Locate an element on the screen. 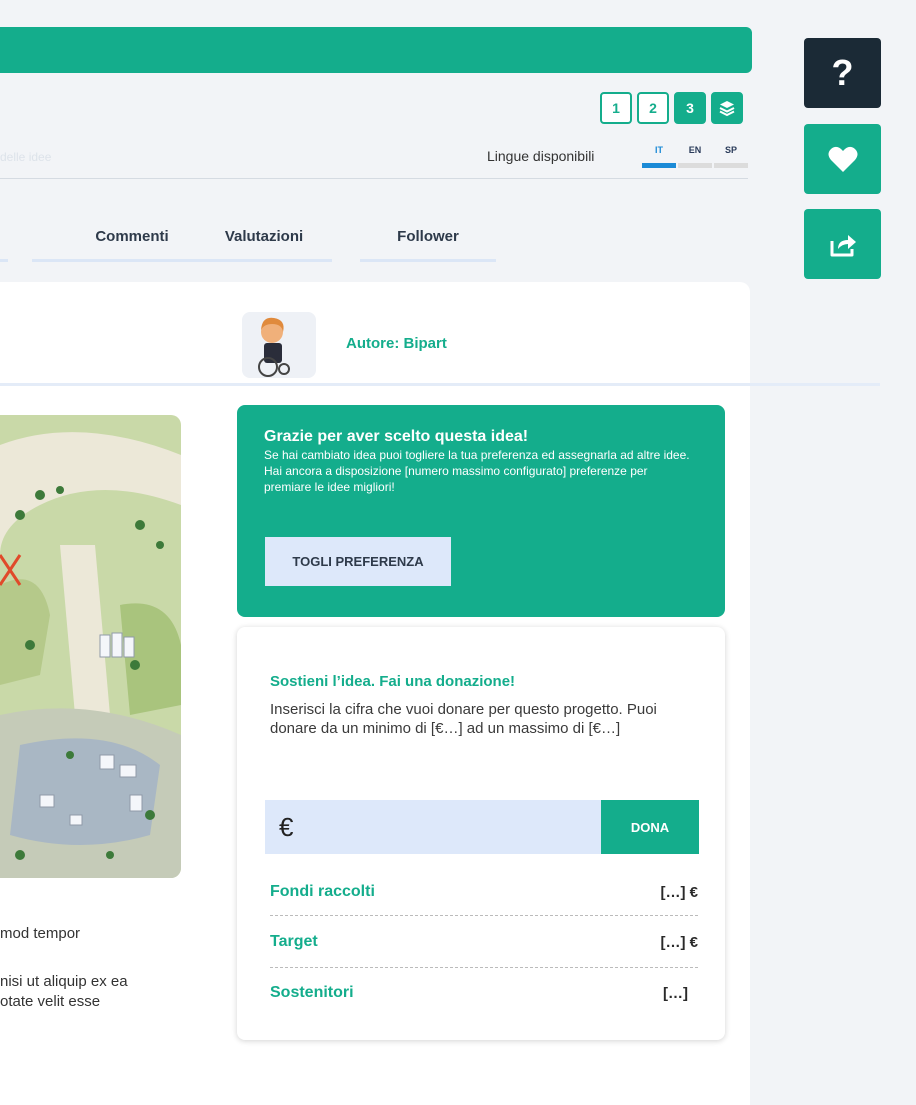  language-switcher: IT EN SP is located at coordinates (695, 156).